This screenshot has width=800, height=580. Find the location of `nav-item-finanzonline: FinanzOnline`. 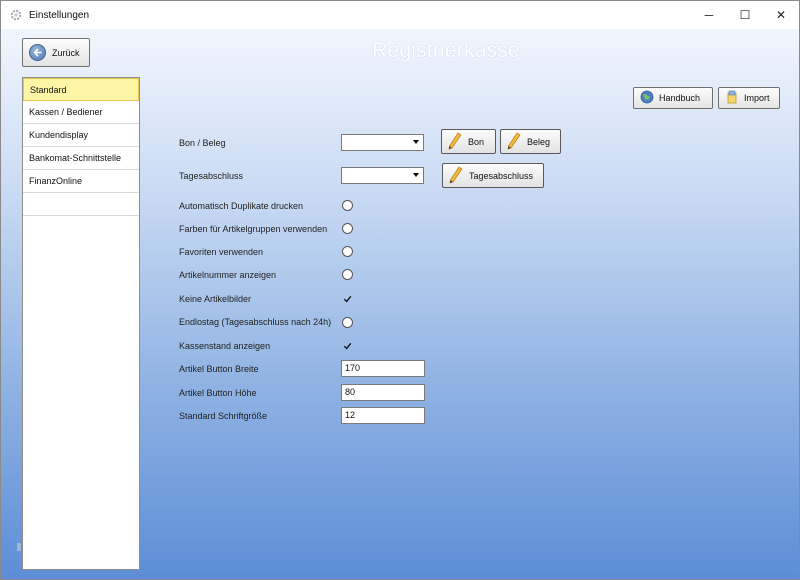

nav-item-finanzonline: FinanzOnline is located at coordinates (81, 181).